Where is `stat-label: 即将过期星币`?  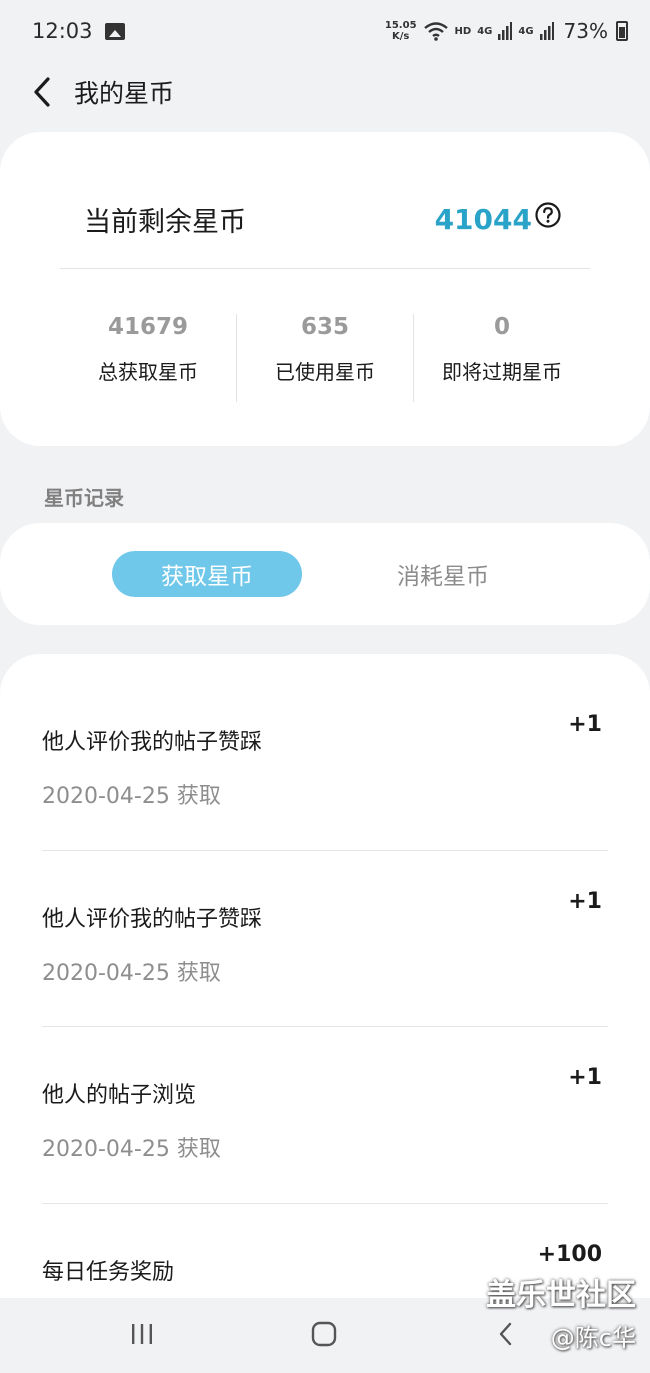 stat-label: 即将过期星币 is located at coordinates (502, 372).